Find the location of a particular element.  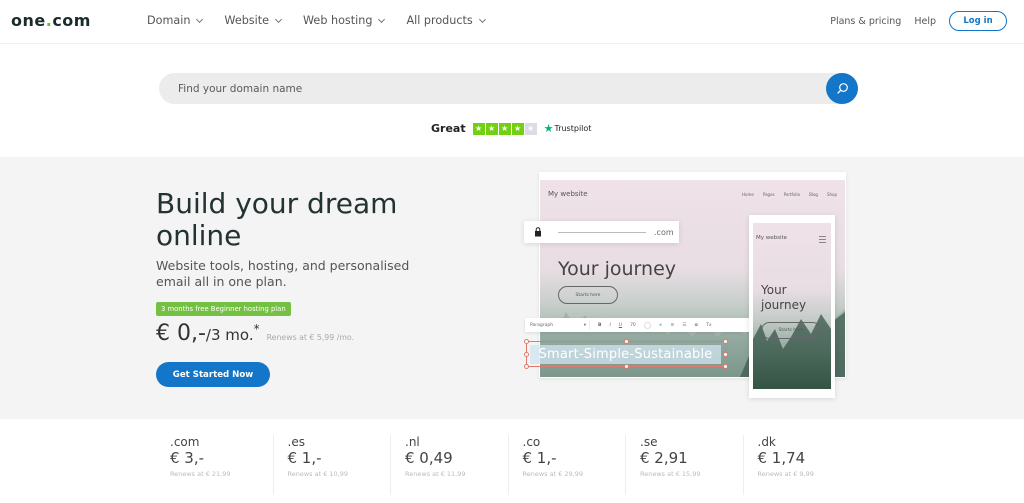

star-empty-icon: ★ is located at coordinates (530, 128).